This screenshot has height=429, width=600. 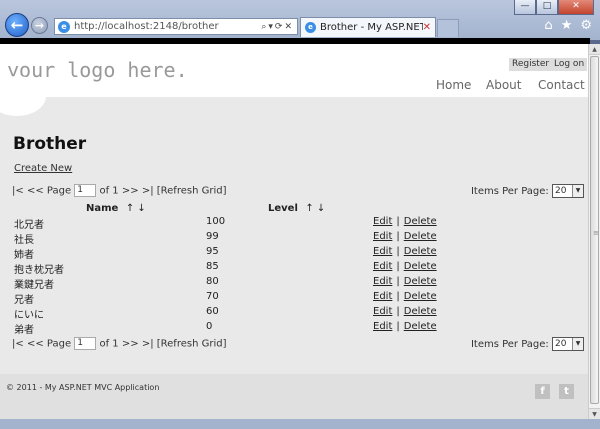 I want to click on home-icon: ⌂, so click(x=548, y=25).